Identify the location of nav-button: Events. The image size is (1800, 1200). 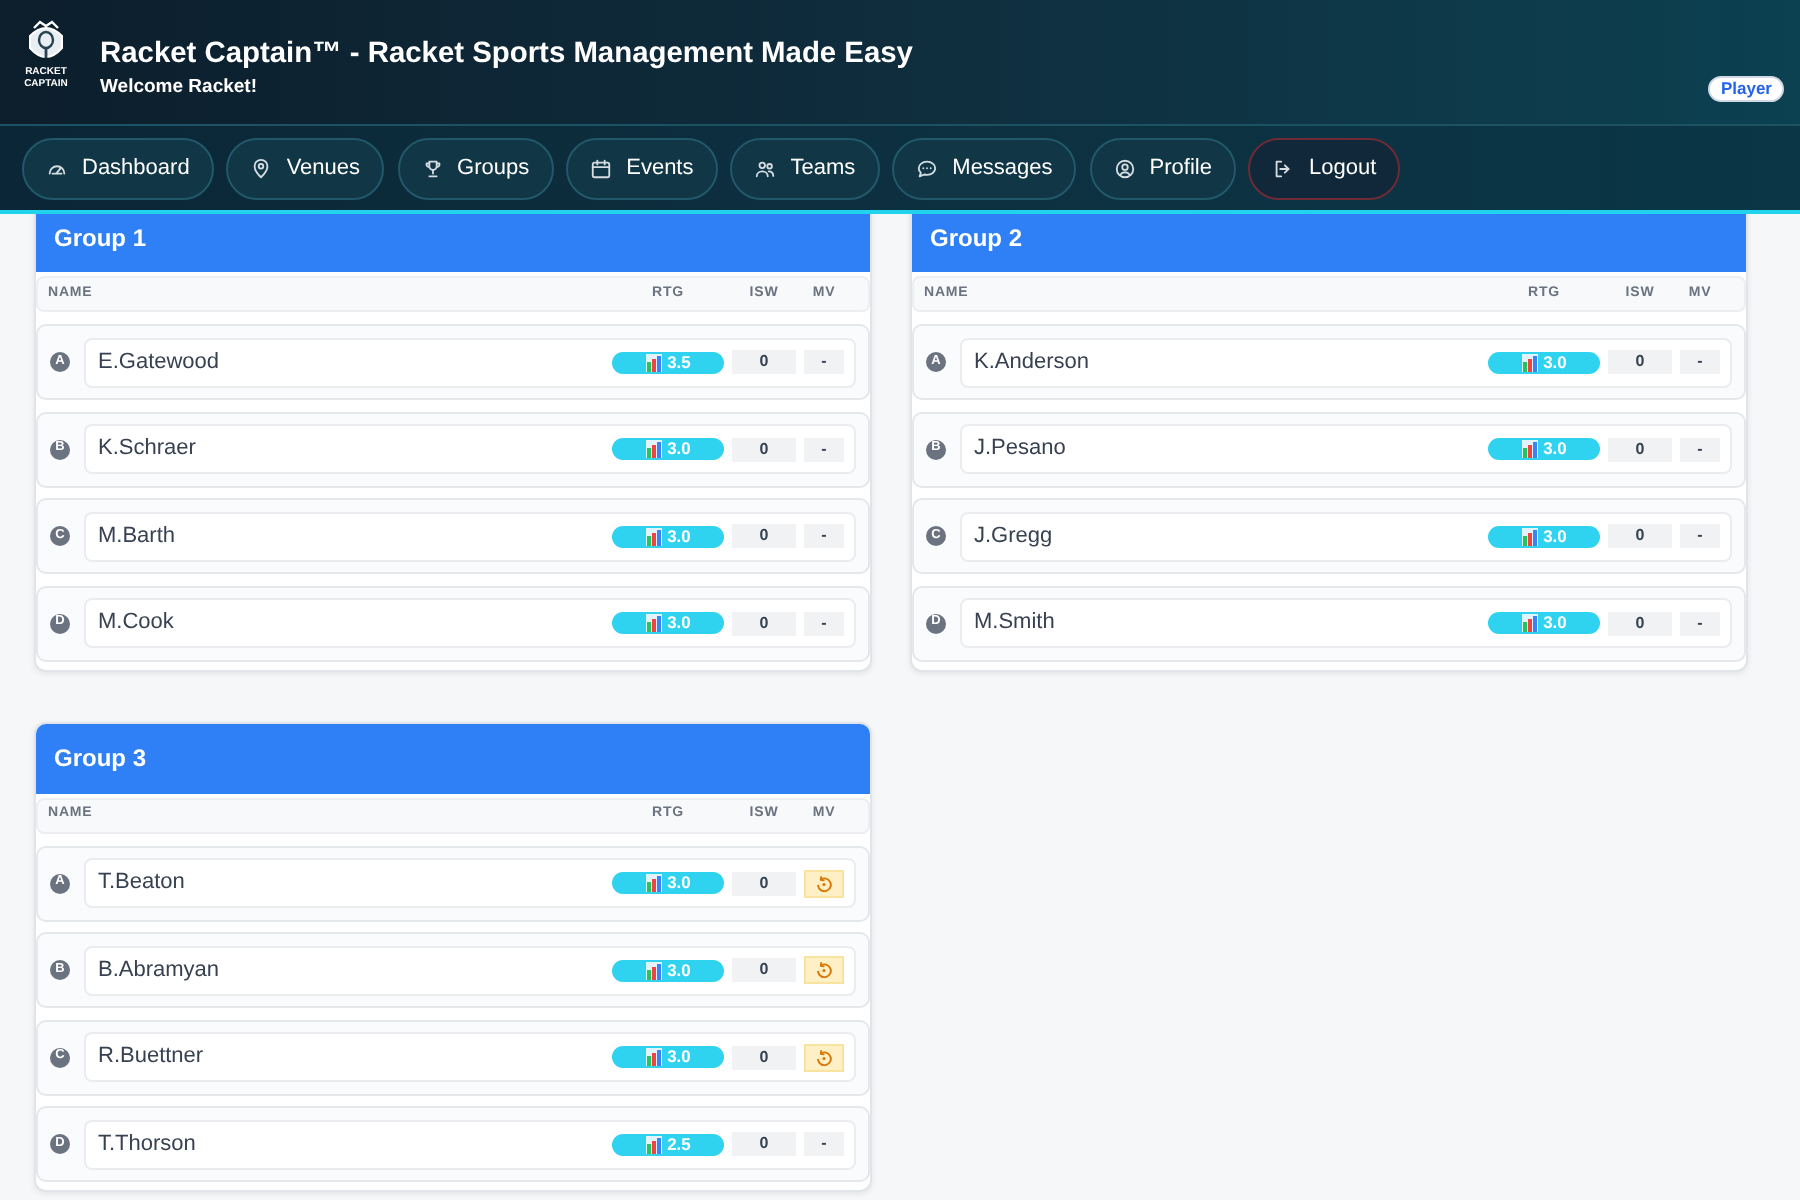
(642, 169).